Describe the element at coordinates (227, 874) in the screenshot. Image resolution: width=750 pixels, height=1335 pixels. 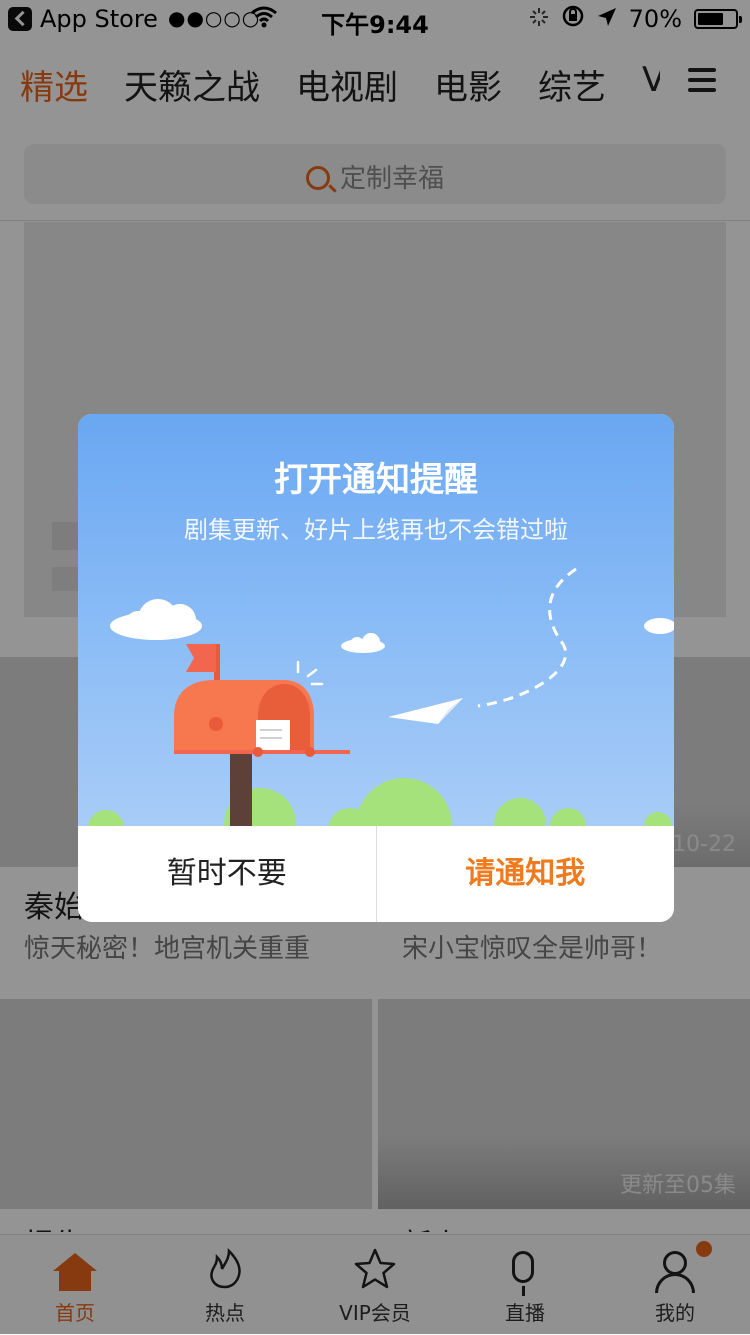
I see `not-now-button: 暂时不要` at that location.